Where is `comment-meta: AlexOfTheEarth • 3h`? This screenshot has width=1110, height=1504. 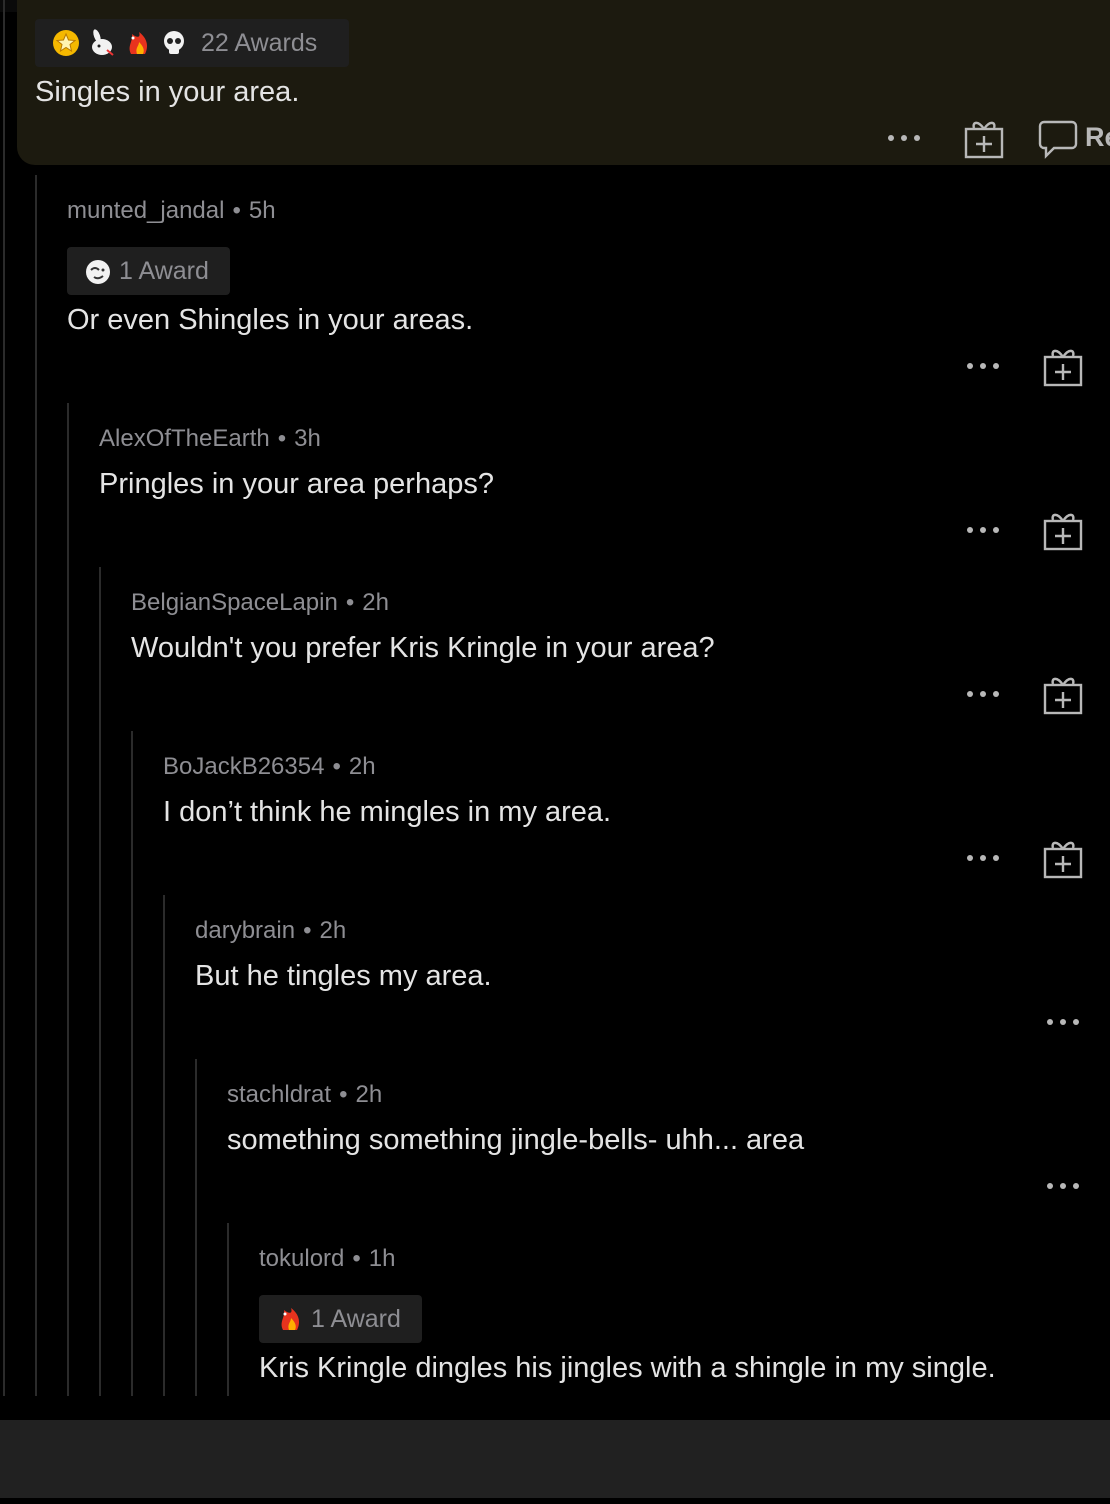
comment-meta: AlexOfTheEarth • 3h is located at coordinates (210, 439).